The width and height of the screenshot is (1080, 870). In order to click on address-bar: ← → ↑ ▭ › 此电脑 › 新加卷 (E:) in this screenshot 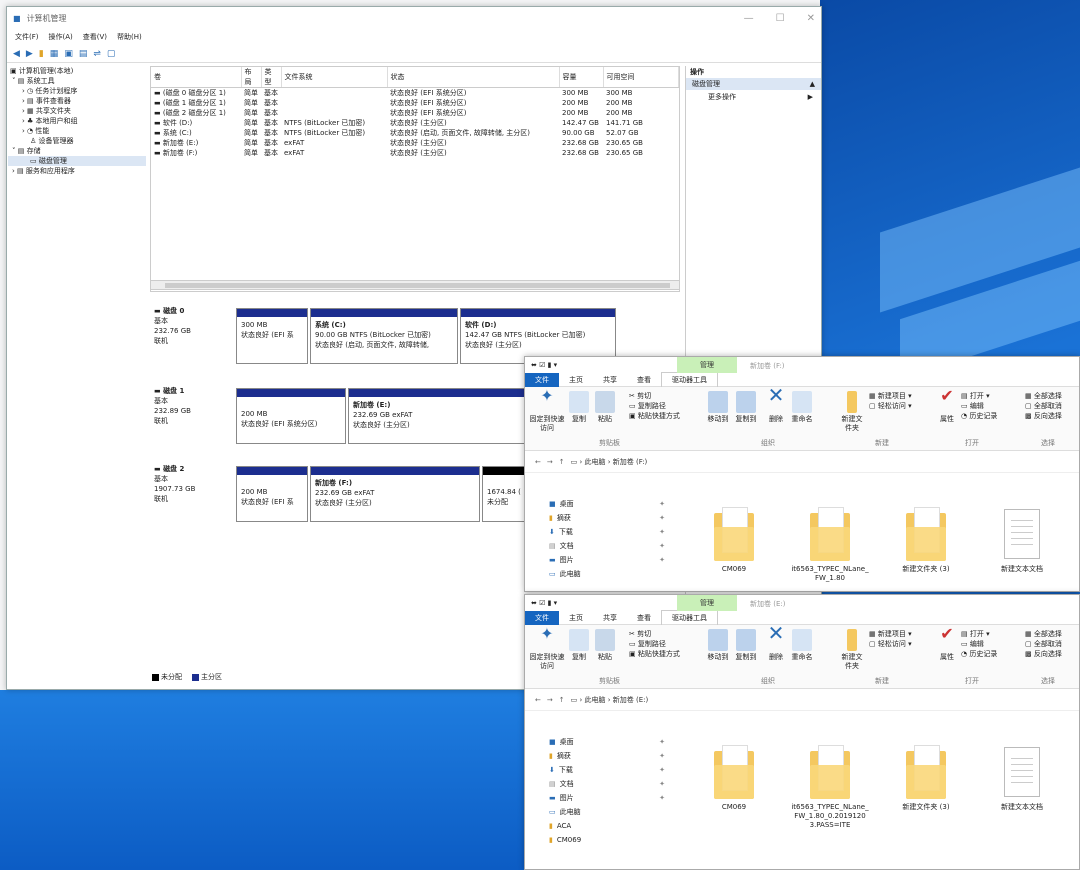, I will do `click(802, 700)`.